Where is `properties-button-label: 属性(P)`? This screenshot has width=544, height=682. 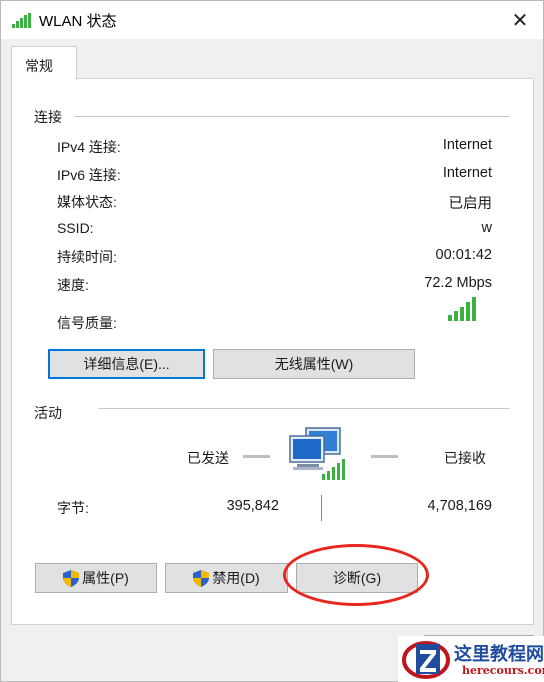
properties-button-label: 属性(P) is located at coordinates (105, 578).